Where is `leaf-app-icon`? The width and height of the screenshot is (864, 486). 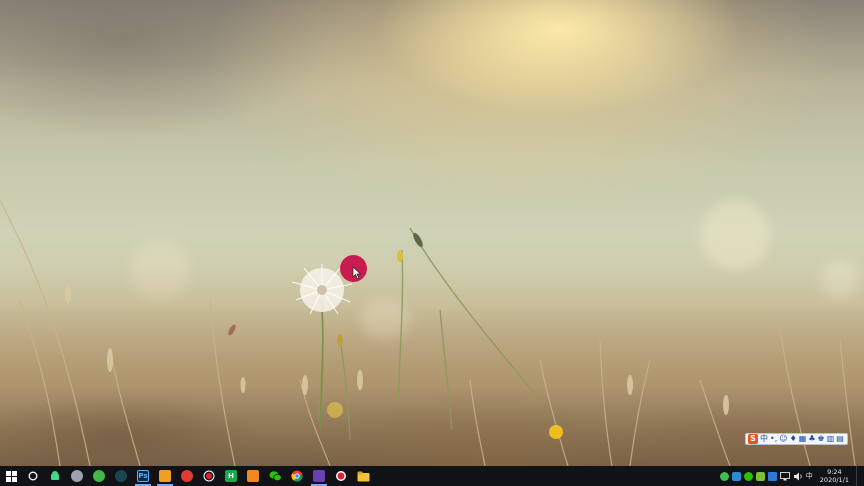 leaf-app-icon is located at coordinates (99, 476).